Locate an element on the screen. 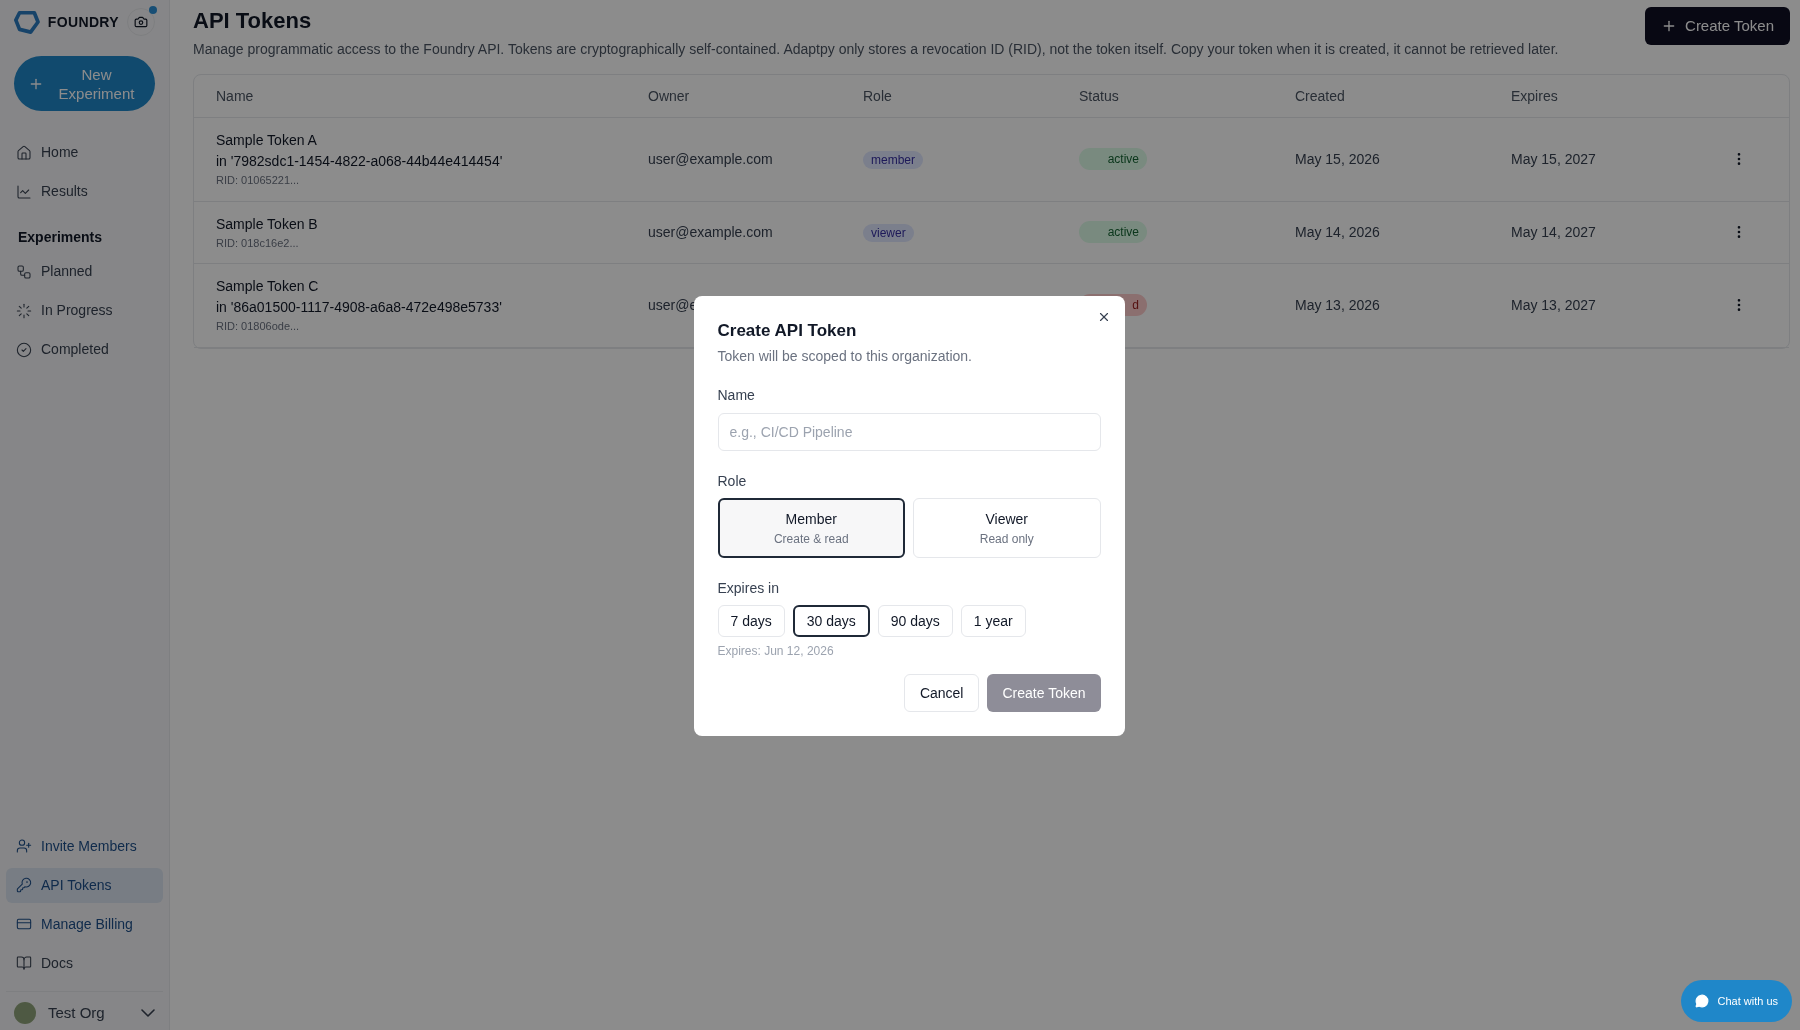 The image size is (1800, 1030). role-option: Viewer Read only is located at coordinates (1007, 528).